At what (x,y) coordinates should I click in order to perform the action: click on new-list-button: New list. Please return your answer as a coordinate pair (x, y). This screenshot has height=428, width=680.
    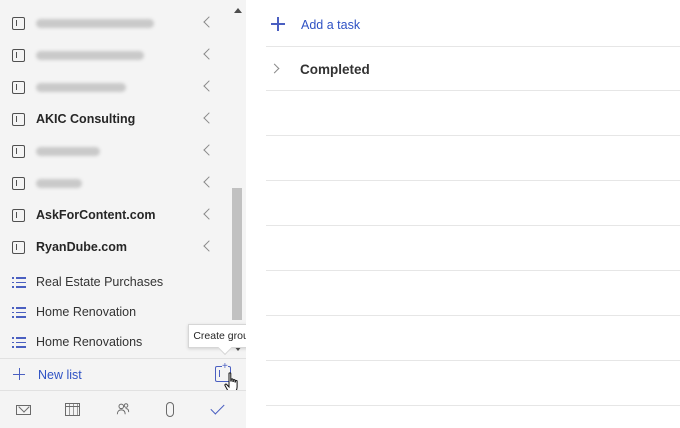
    Looking at the image, I should click on (60, 375).